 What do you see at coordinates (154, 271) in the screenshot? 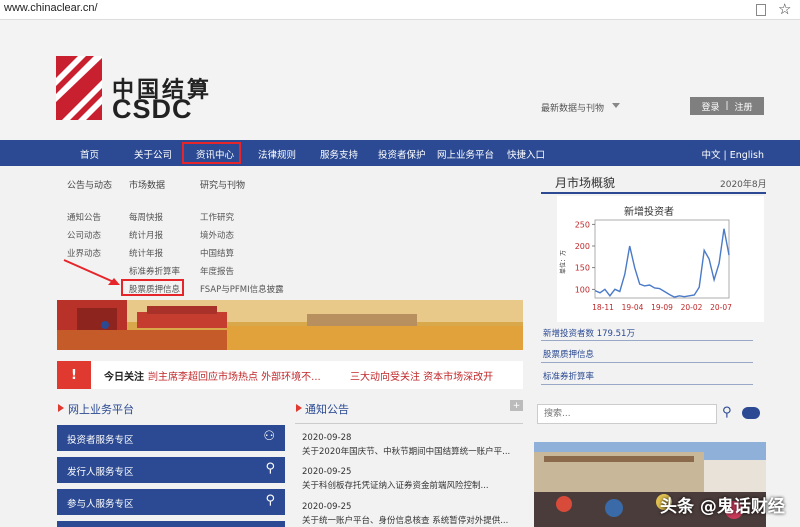
I see `dropdown-item: 标准券折算率` at bounding box center [154, 271].